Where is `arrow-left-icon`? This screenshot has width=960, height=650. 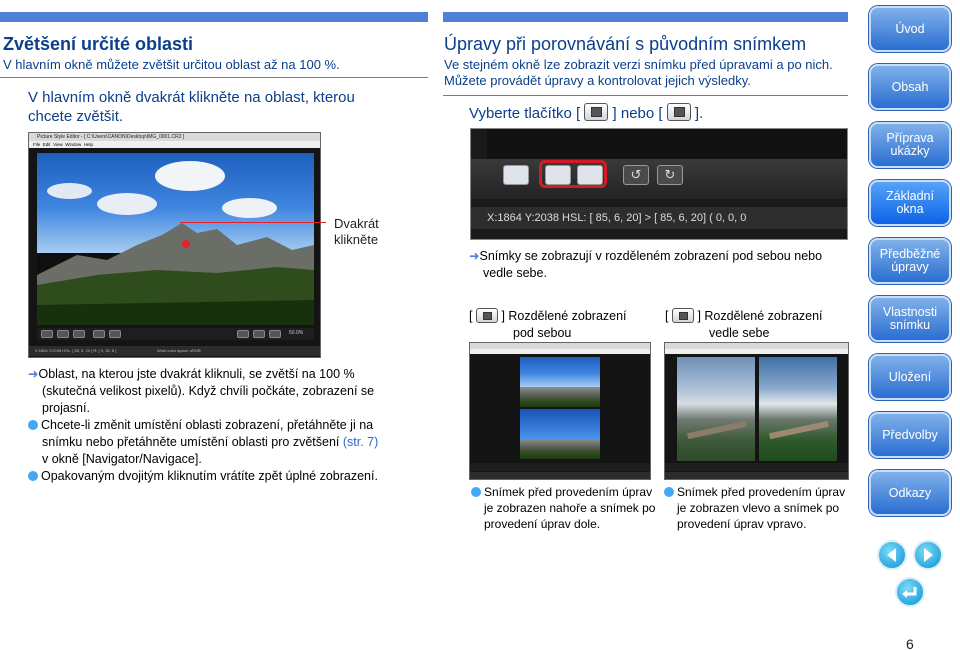 arrow-left-icon is located at coordinates (891, 555).